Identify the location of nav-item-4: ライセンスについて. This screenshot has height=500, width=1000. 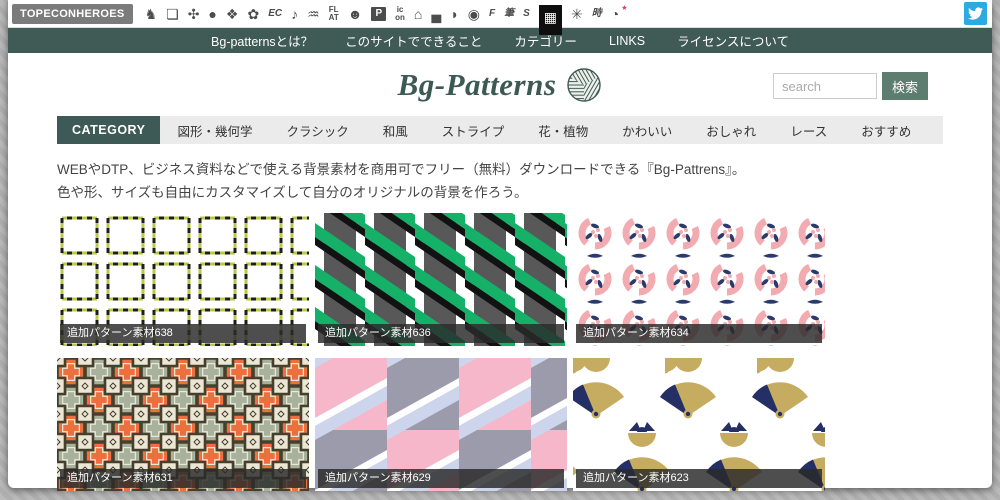
(733, 40).